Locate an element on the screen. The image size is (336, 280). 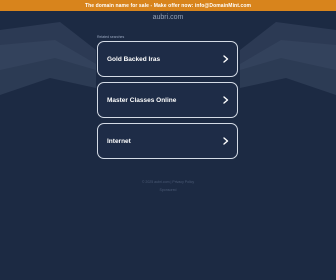
link-label: Gold Backed Iras is located at coordinates (134, 59).